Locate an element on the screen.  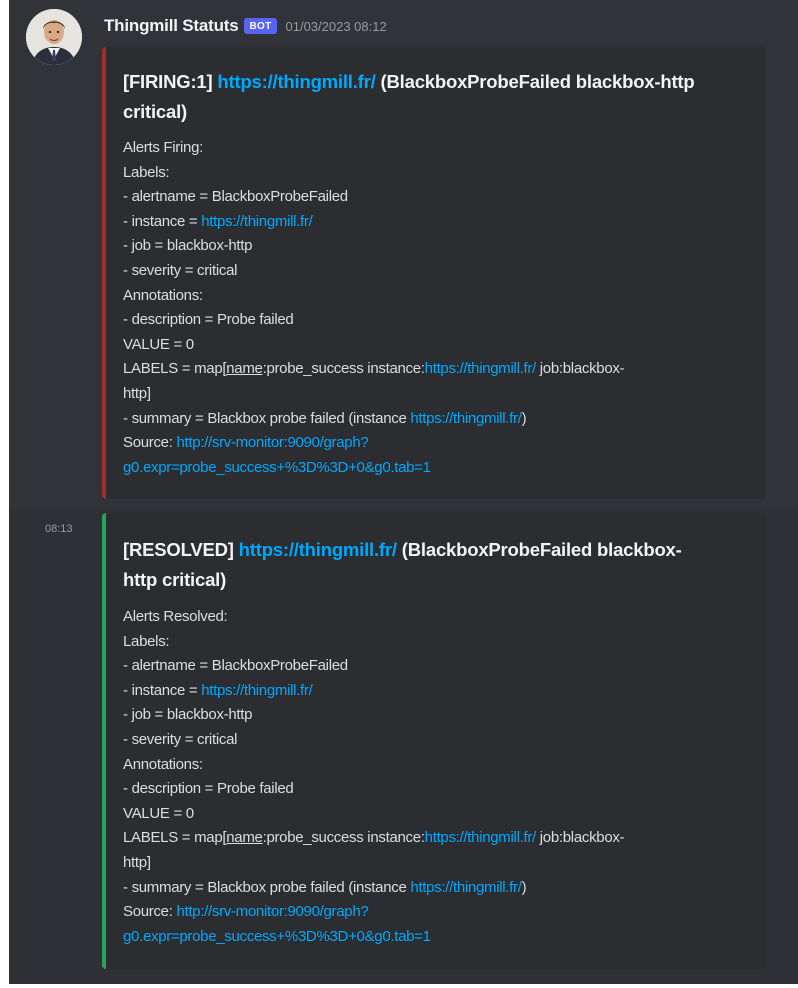
message-header: Thingmill Statuts BOT 01/03/2023 08:12 is located at coordinates (245, 26).